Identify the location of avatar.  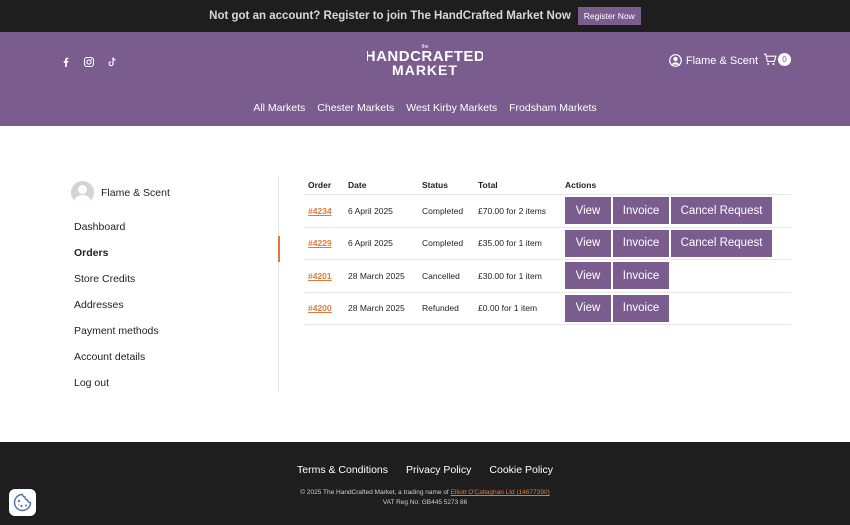
(82, 192).